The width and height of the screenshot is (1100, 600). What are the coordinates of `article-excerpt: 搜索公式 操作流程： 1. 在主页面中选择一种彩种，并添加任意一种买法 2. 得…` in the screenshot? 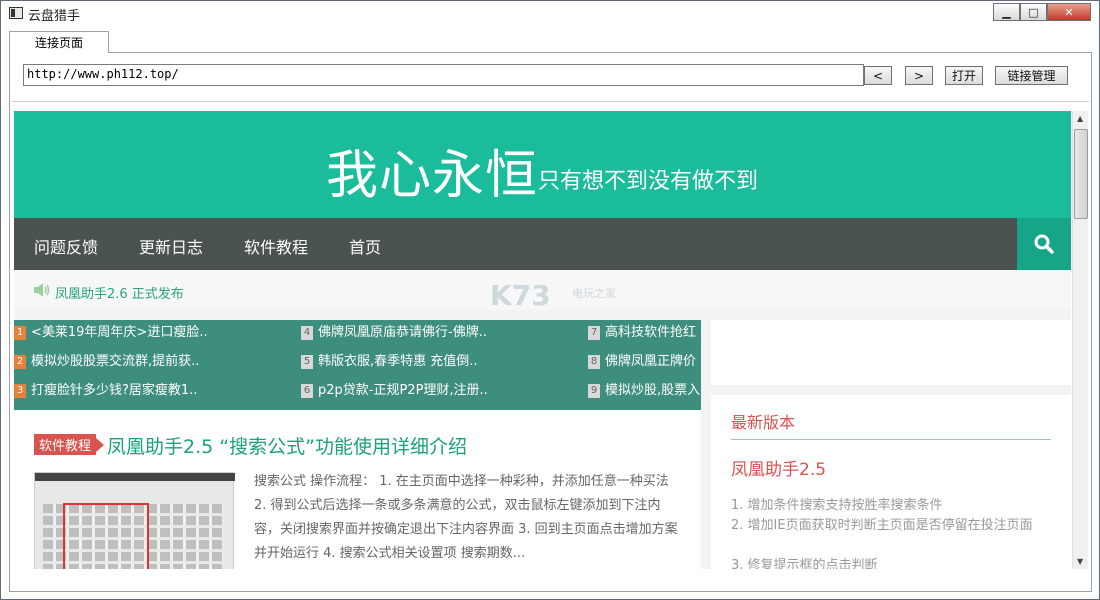 It's located at (466, 517).